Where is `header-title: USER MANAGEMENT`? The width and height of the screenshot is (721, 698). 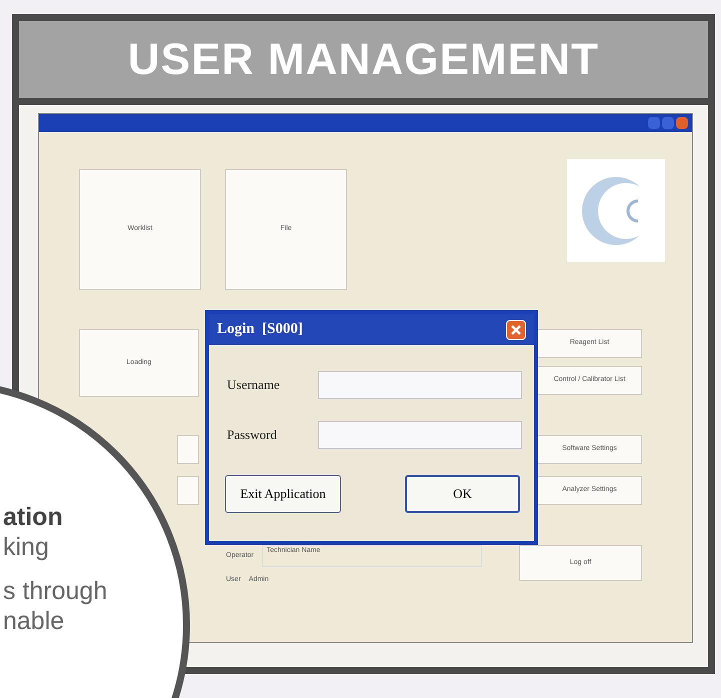 header-title: USER MANAGEMENT is located at coordinates (364, 60).